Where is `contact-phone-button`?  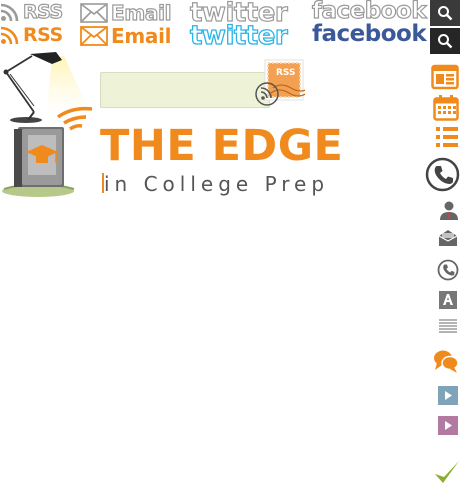 contact-phone-button is located at coordinates (442, 174).